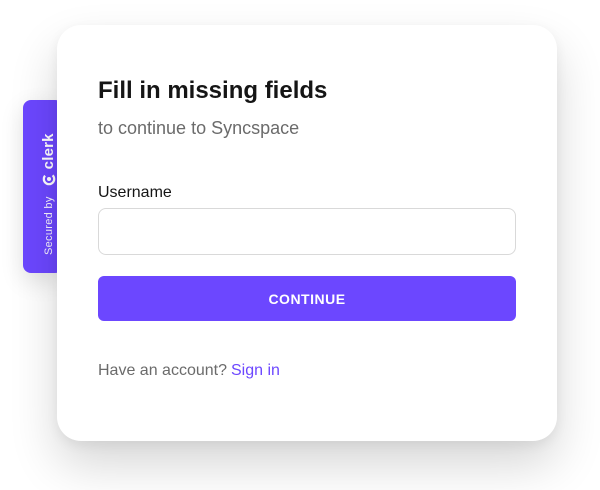 The height and width of the screenshot is (490, 600). I want to click on footer: Have an account? Sign in, so click(189, 371).